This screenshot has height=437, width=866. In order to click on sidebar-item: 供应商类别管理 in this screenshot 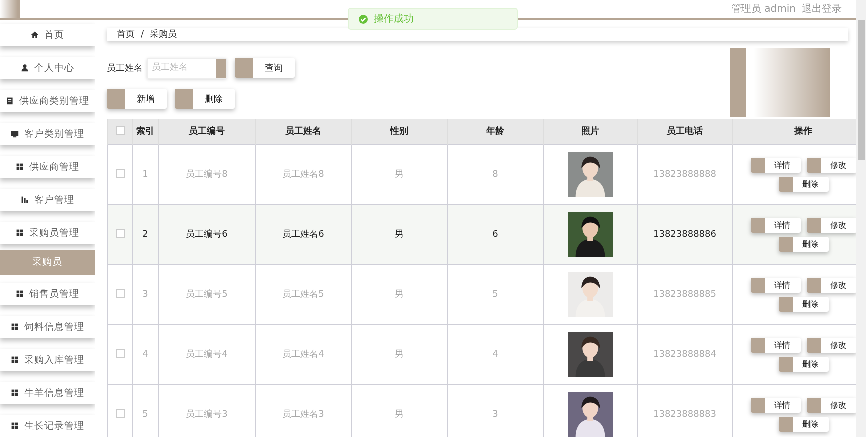, I will do `click(47, 101)`.